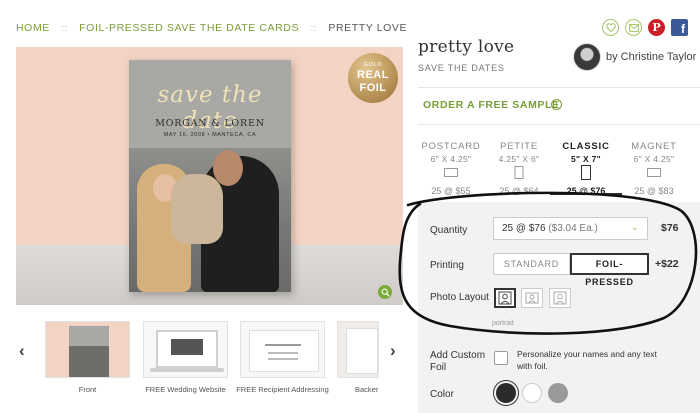  What do you see at coordinates (33, 28) in the screenshot?
I see `breadcrumb-home: HOME` at bounding box center [33, 28].